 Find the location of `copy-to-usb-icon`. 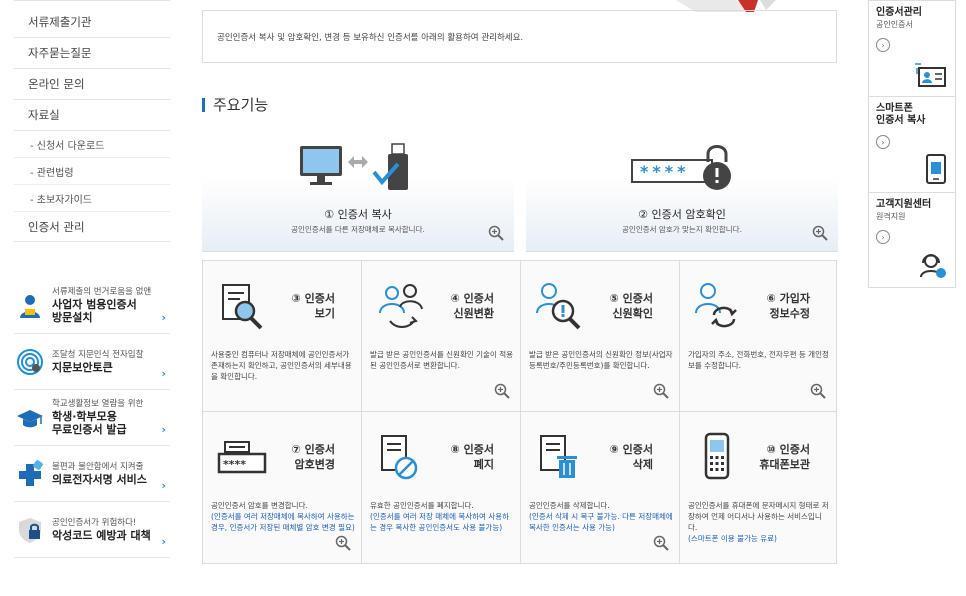

copy-to-usb-icon is located at coordinates (354, 166).